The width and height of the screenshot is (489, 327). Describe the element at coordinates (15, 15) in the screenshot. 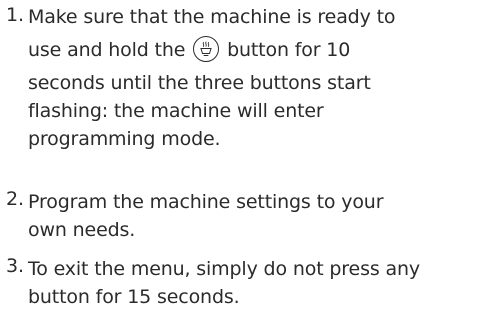

I see `step-number: 1.` at that location.